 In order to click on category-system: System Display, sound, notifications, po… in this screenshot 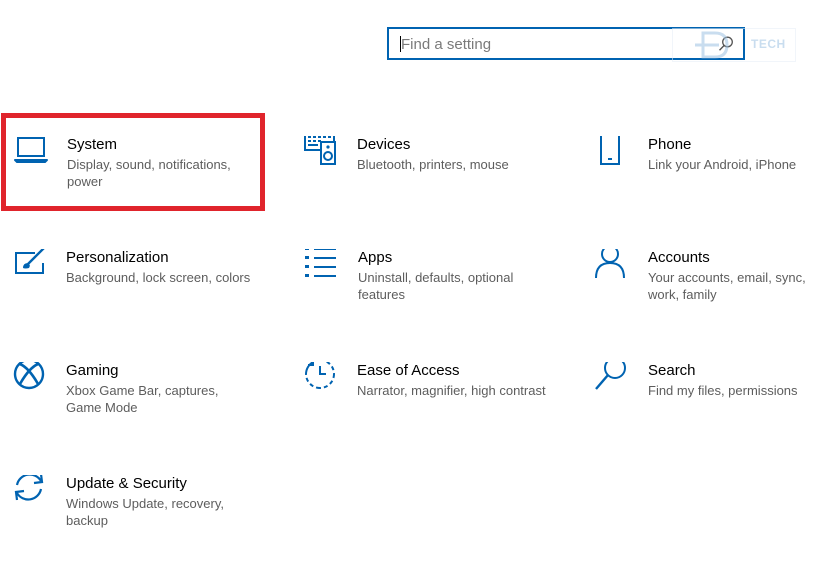, I will do `click(134, 181)`.